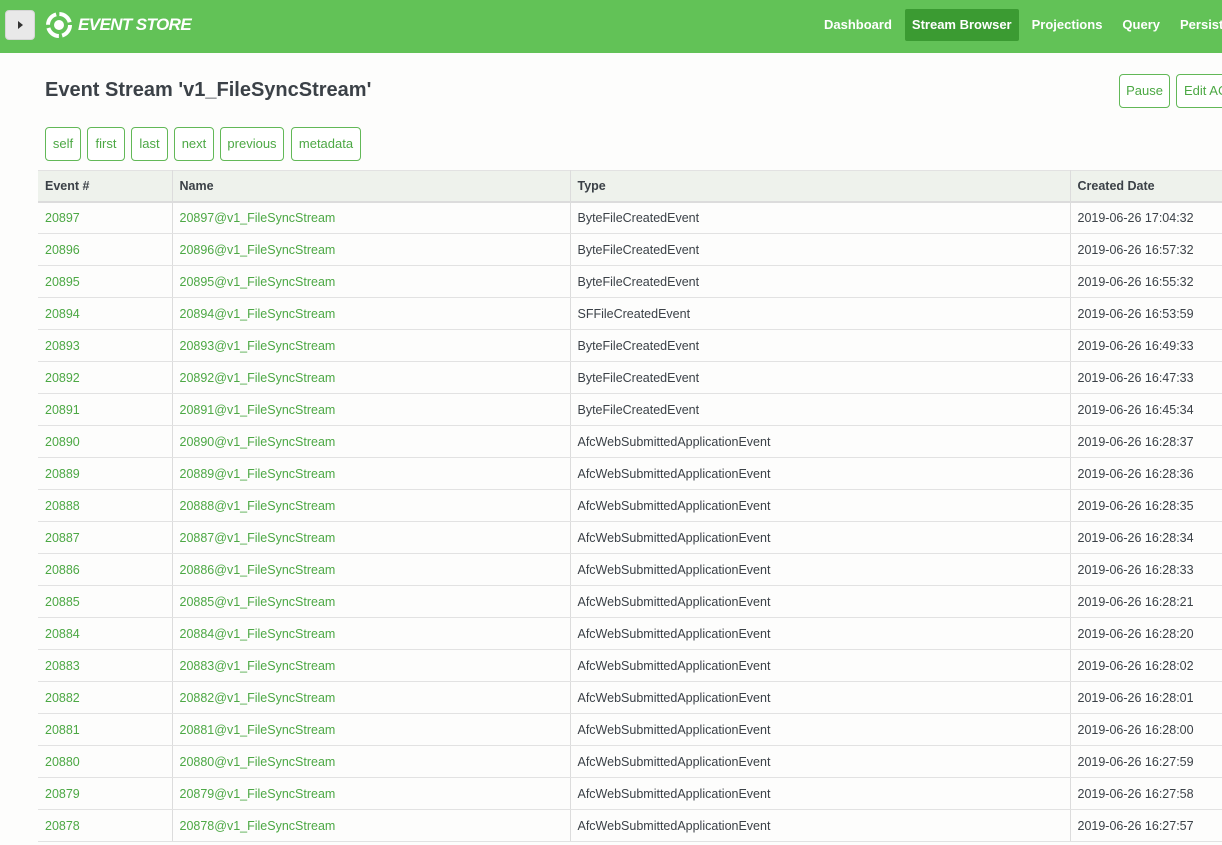 The width and height of the screenshot is (1222, 845). What do you see at coordinates (371, 825) in the screenshot?
I see `event-name-link: 20878@v1_FileSyncStream` at bounding box center [371, 825].